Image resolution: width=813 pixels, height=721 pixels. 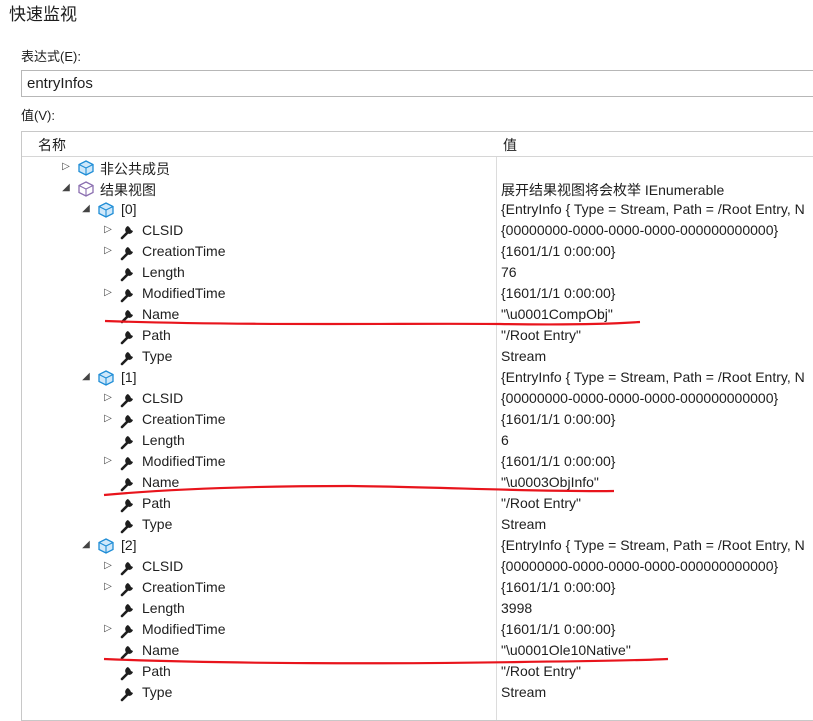 I want to click on expression-label: 表达式(E):, so click(x=51, y=56).